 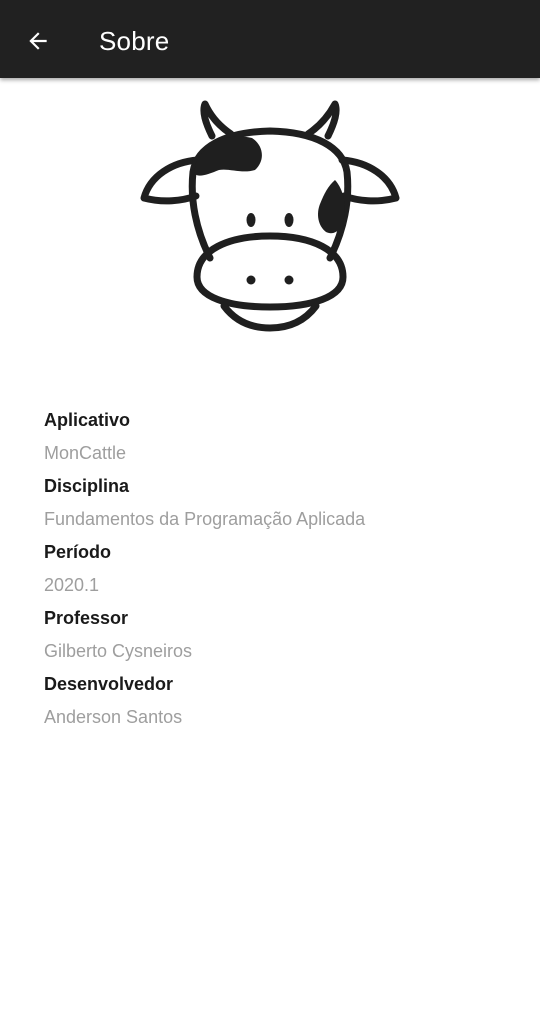 What do you see at coordinates (85, 453) in the screenshot?
I see `info-value: MonCattle` at bounding box center [85, 453].